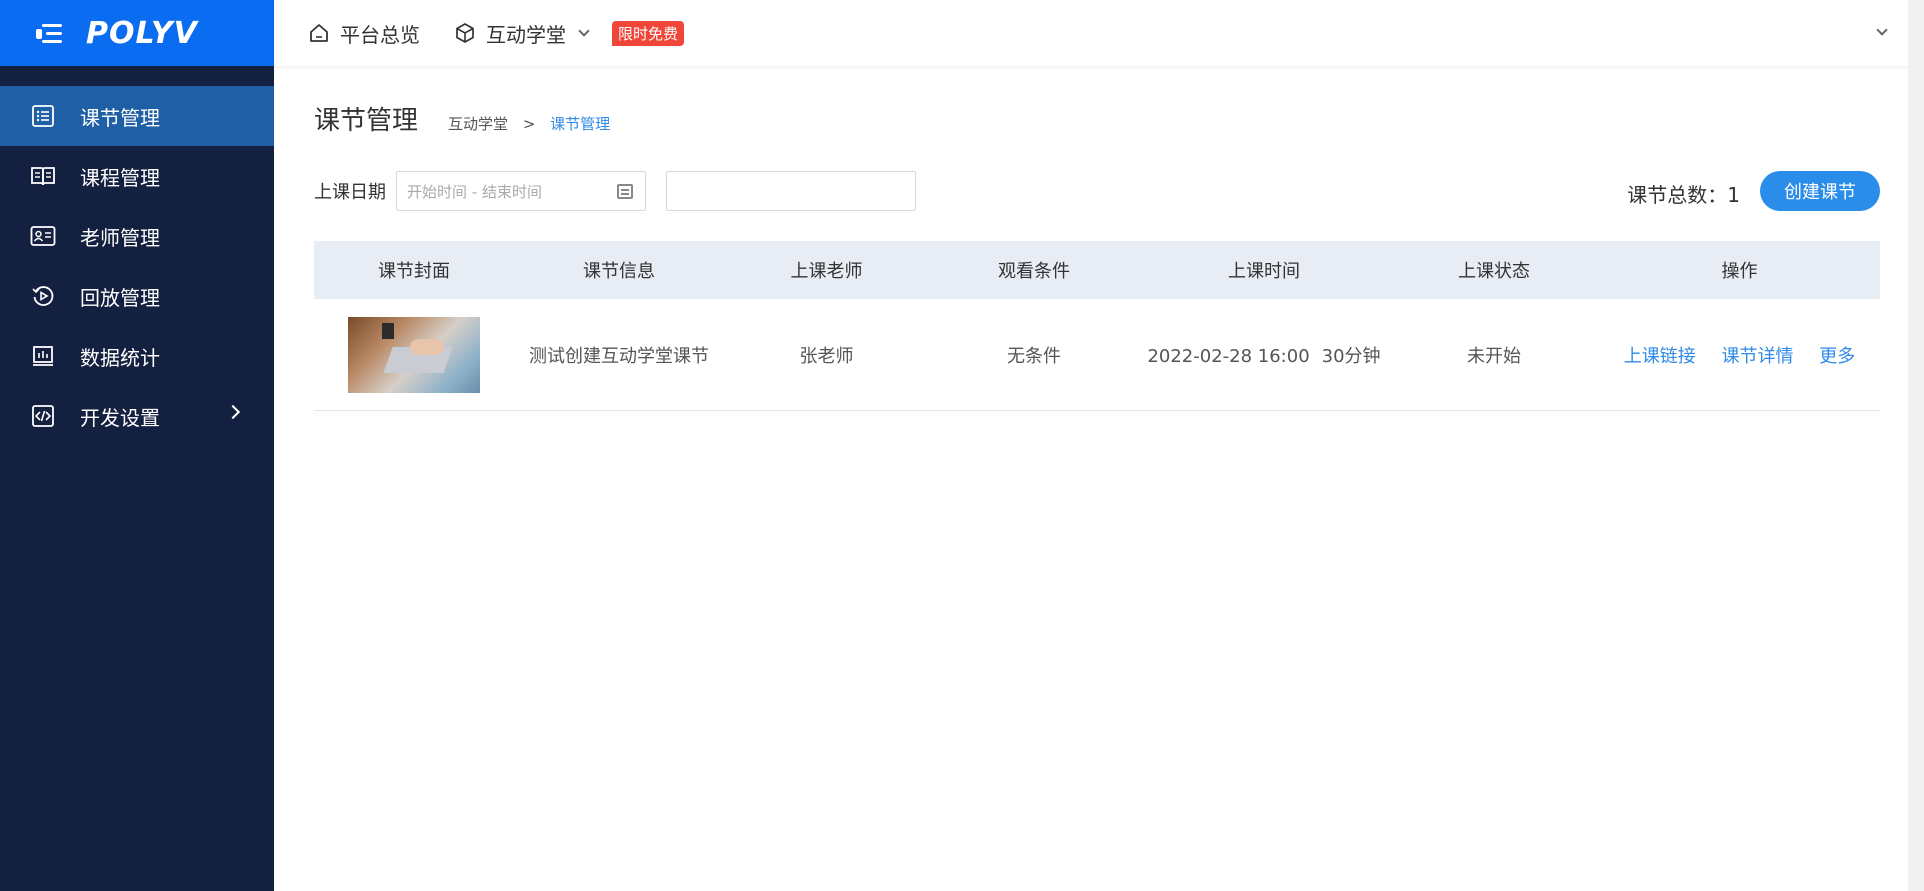 This screenshot has width=1924, height=891. What do you see at coordinates (1228, 356) in the screenshot?
I see `lesson-start-time: 2022-02-28 16:00` at bounding box center [1228, 356].